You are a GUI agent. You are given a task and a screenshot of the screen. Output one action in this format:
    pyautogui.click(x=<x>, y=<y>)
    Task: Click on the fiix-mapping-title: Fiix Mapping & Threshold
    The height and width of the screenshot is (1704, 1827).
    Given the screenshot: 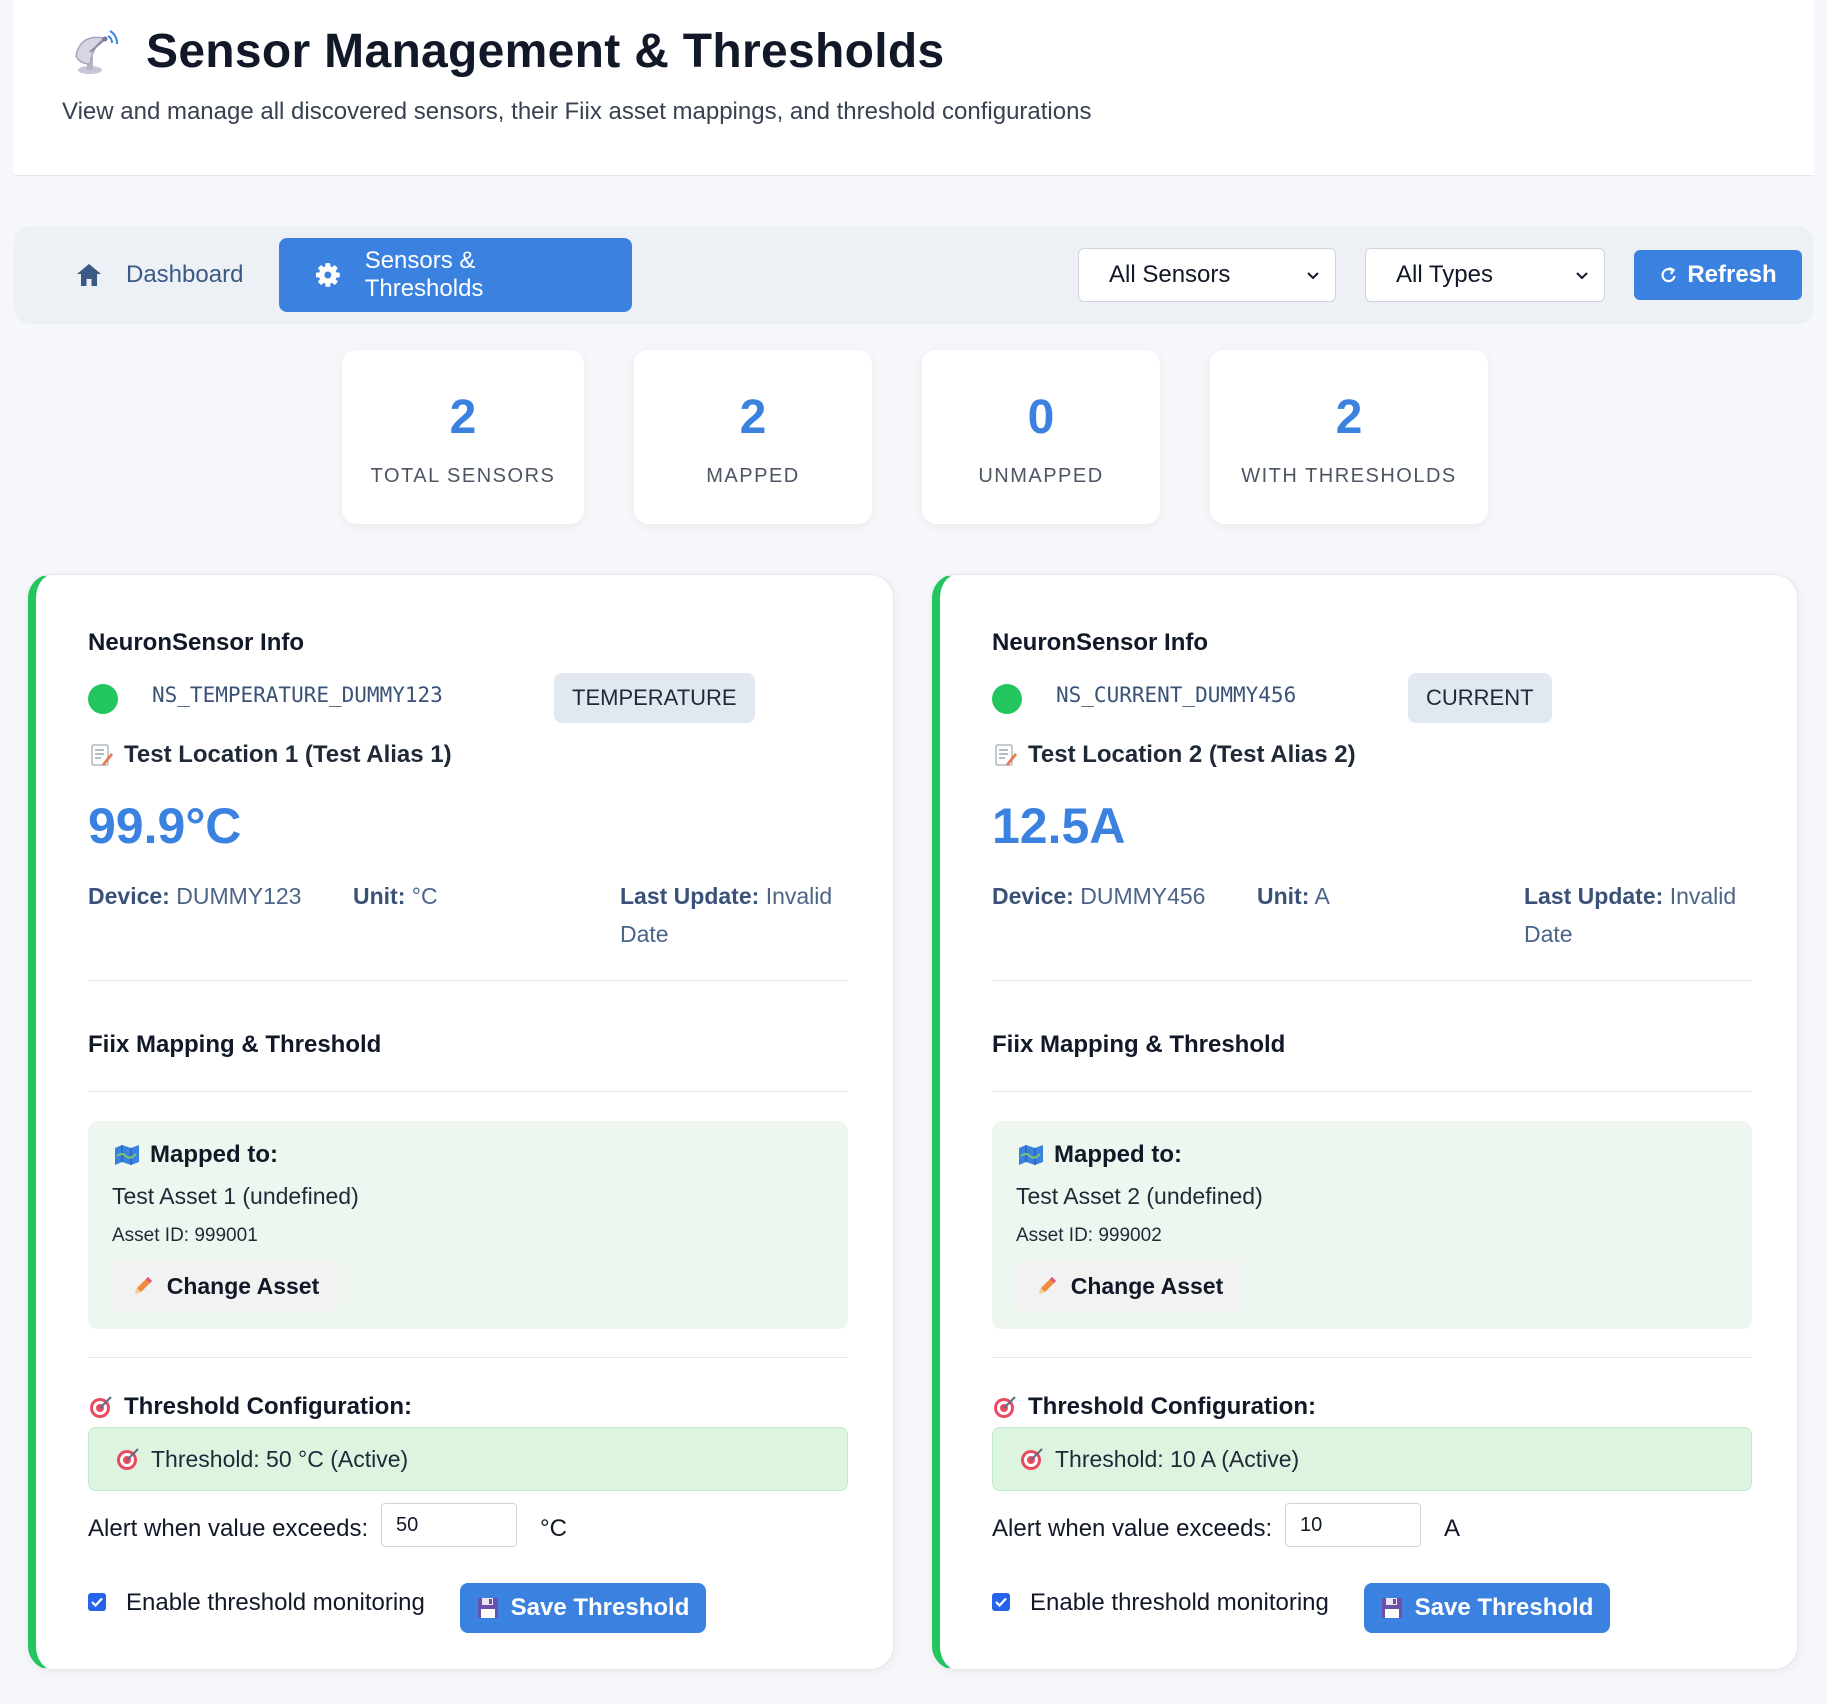 What is the action you would take?
    pyautogui.click(x=1139, y=1044)
    